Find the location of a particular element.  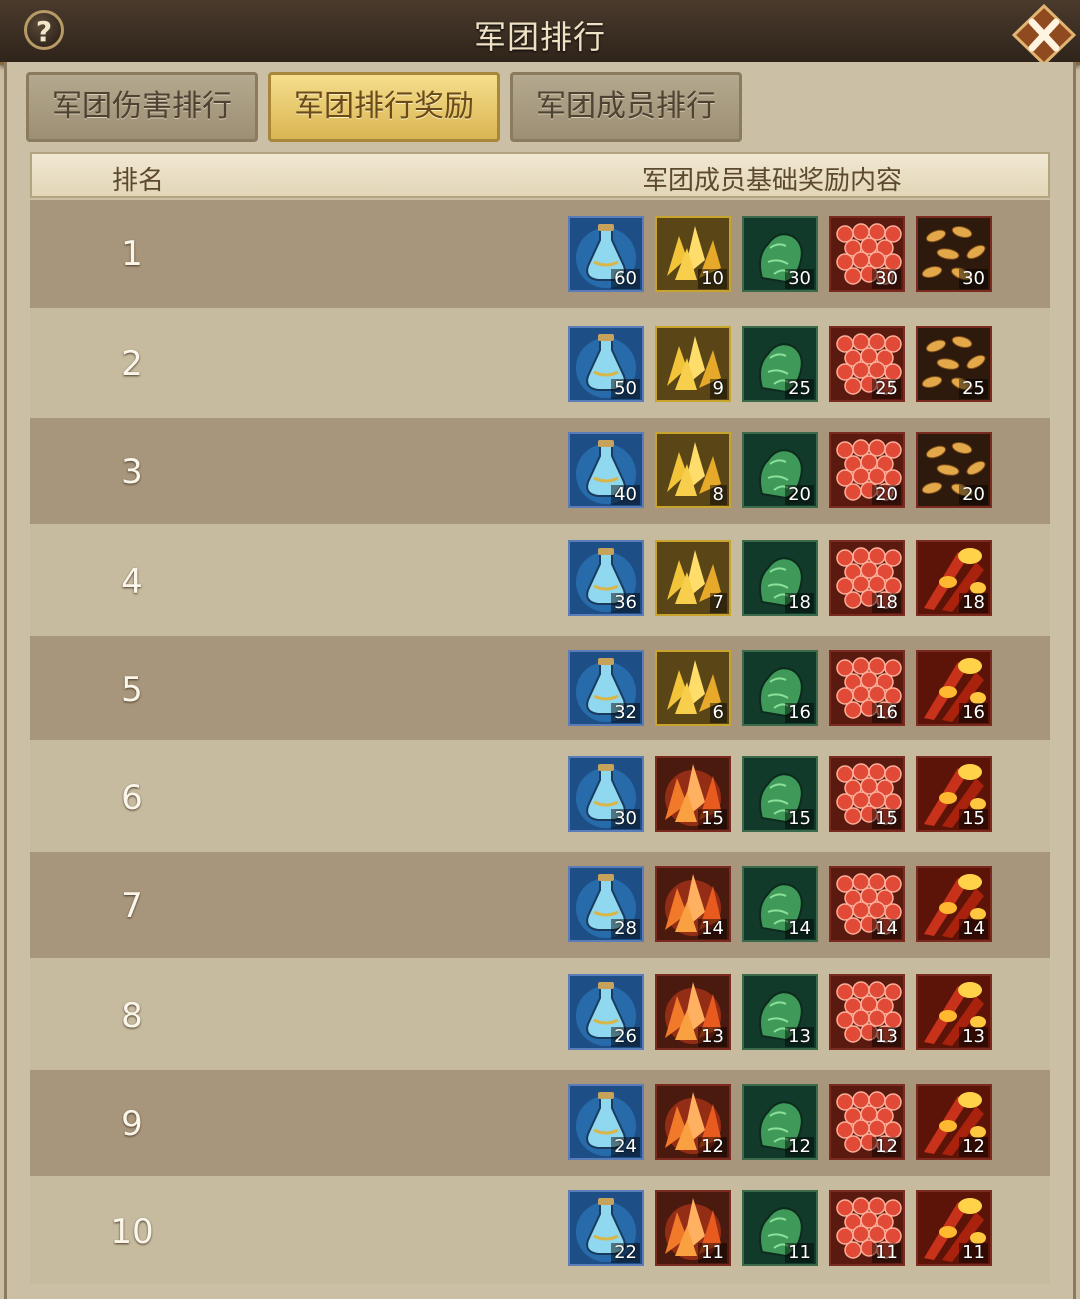

item-count: 20 is located at coordinates (799, 495).